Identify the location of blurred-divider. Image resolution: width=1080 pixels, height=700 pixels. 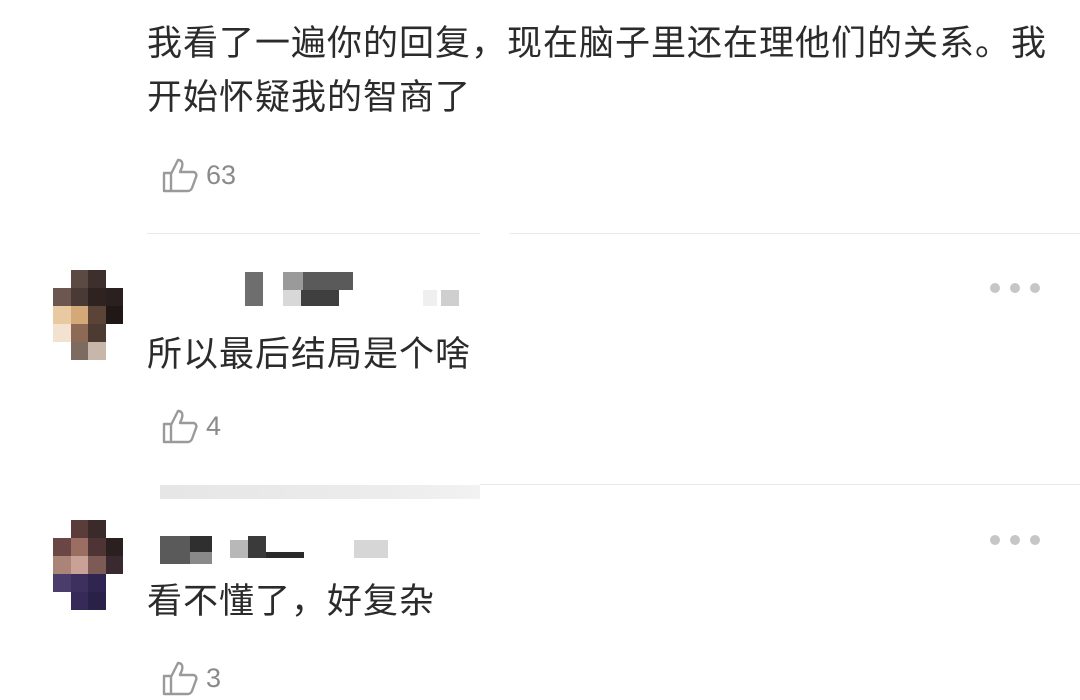
(320, 492).